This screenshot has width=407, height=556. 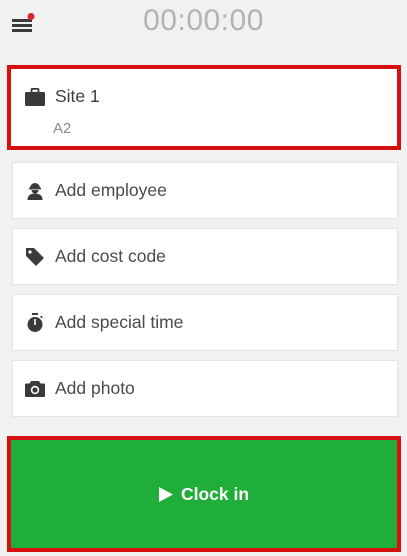 What do you see at coordinates (95, 388) in the screenshot?
I see `add-photo-label: Add photo` at bounding box center [95, 388].